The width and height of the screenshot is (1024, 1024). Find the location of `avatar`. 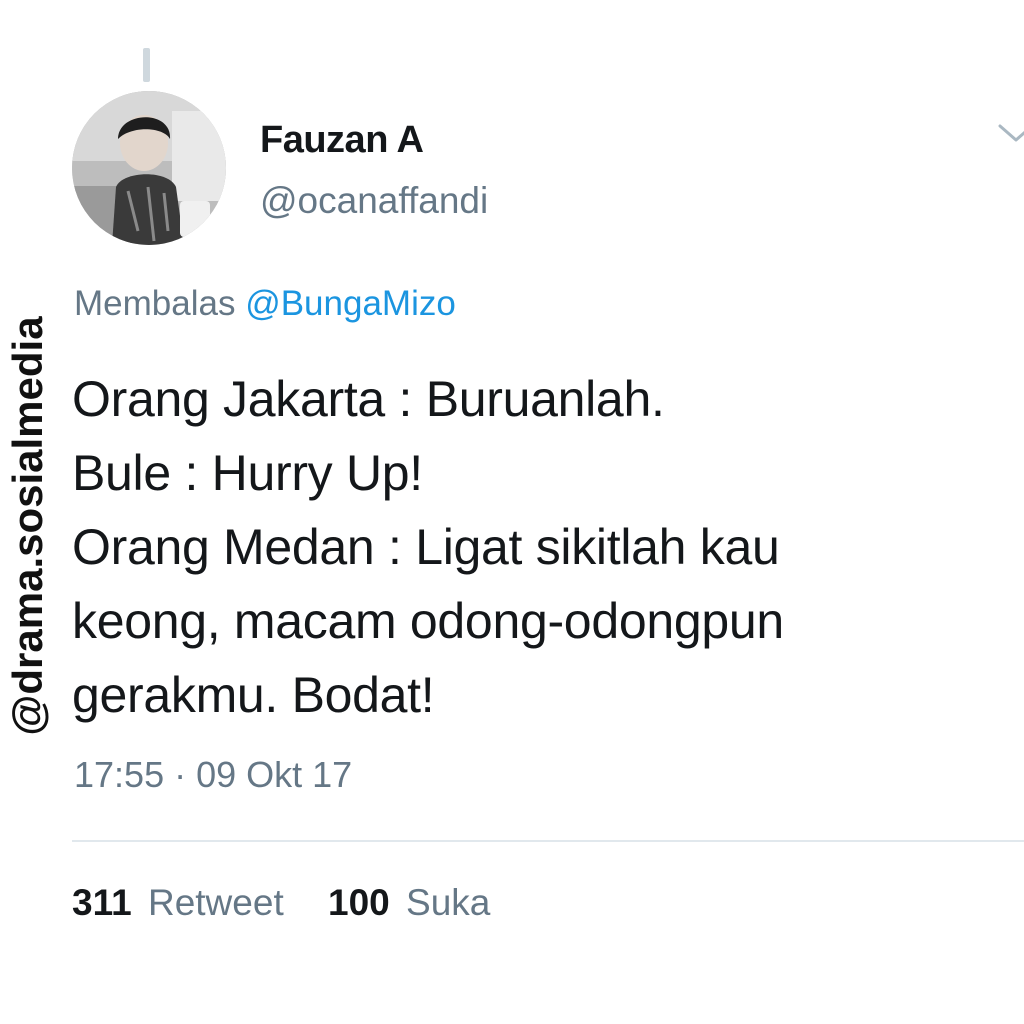

avatar is located at coordinates (149, 168).